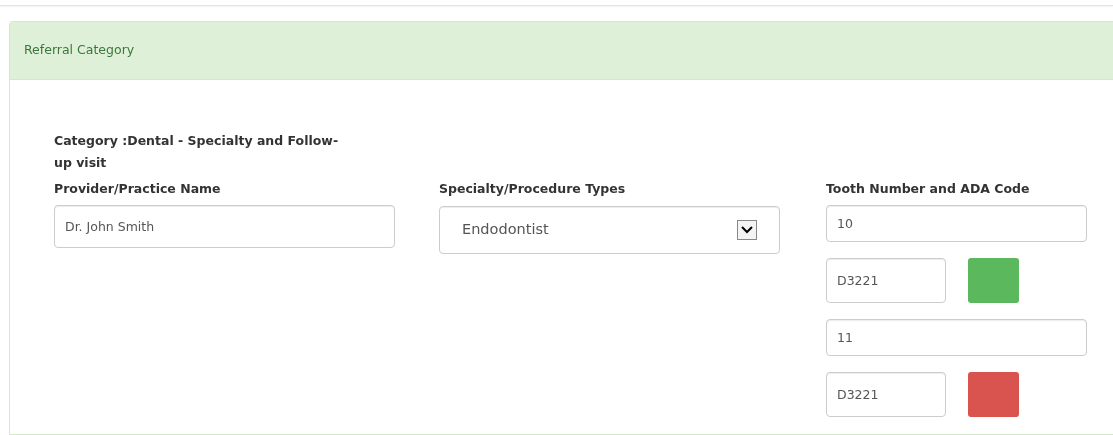  Describe the element at coordinates (609, 229) in the screenshot. I see `dropdown: Endodontist` at that location.